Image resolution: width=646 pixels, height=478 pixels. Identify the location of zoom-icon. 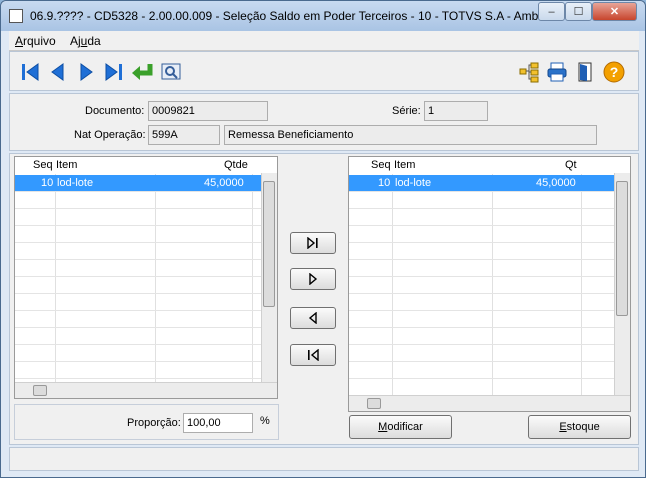
(171, 72).